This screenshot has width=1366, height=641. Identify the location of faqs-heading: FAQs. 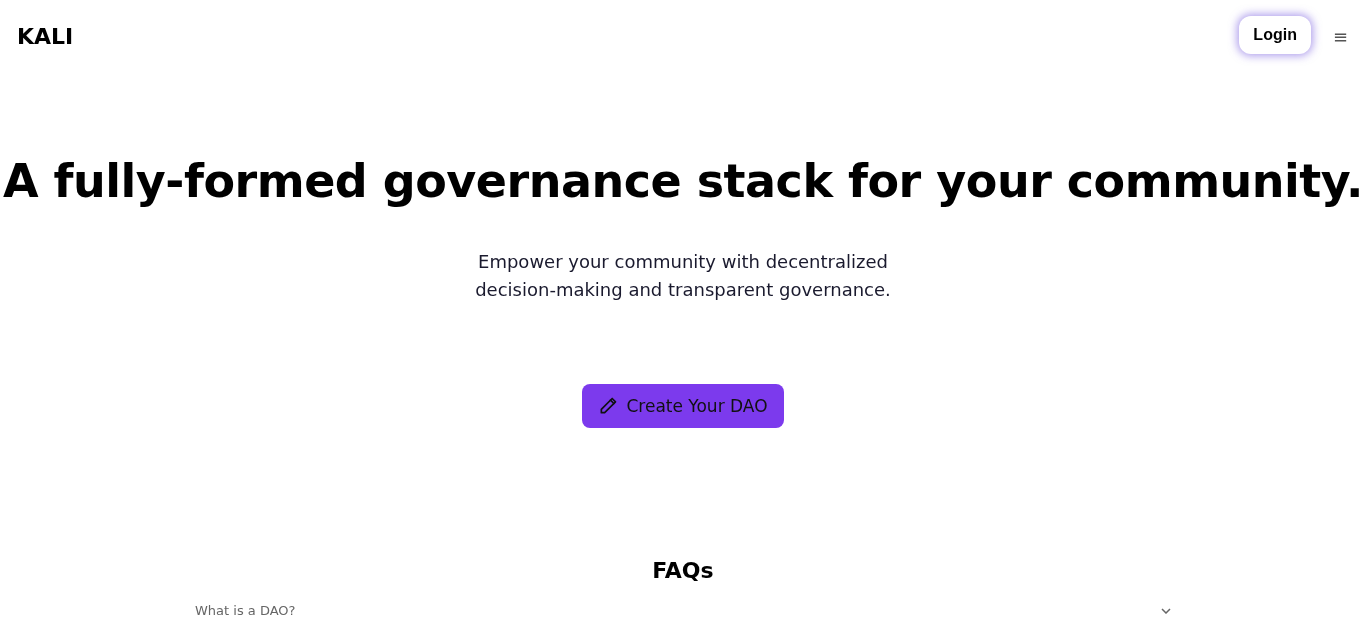
(683, 570).